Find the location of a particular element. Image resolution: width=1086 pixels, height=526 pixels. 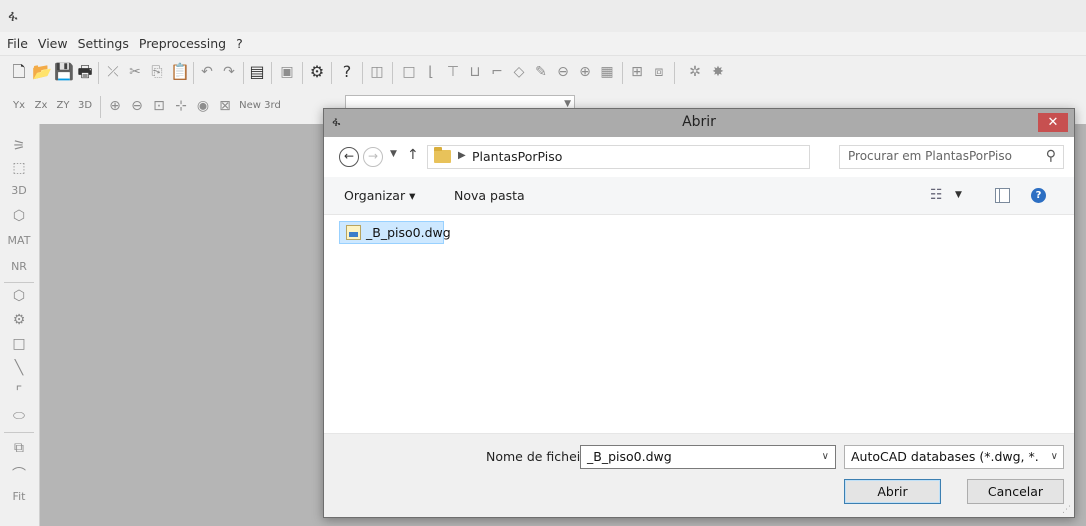

3d-icon: ⧈ is located at coordinates (659, 72).